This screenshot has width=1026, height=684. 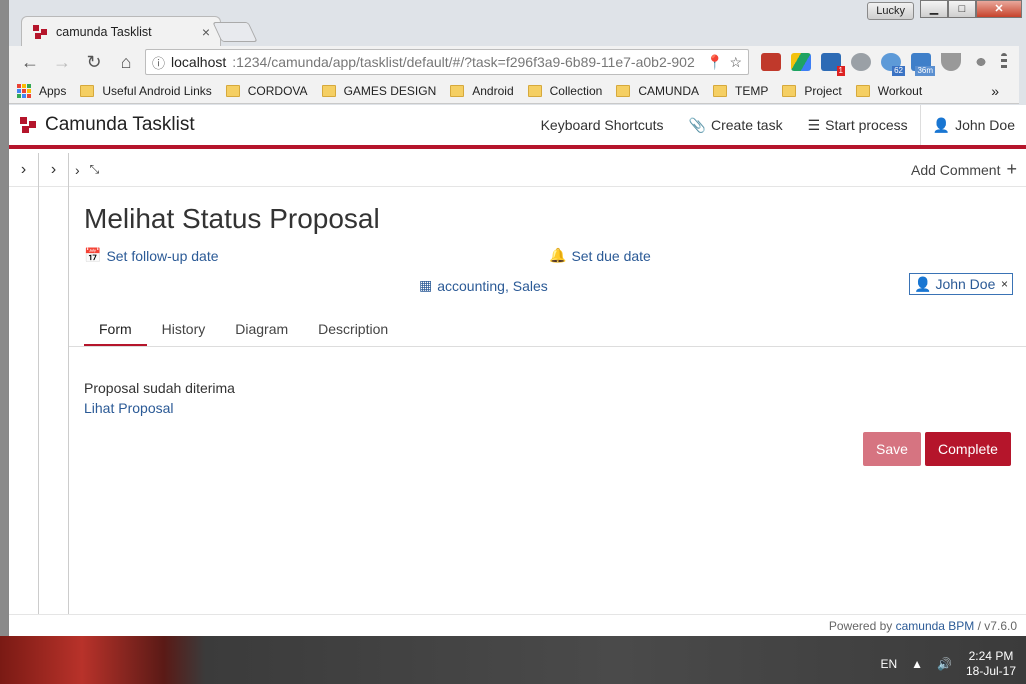 I want to click on view-proposal-link: Lihat Proposal, so click(x=129, y=408).